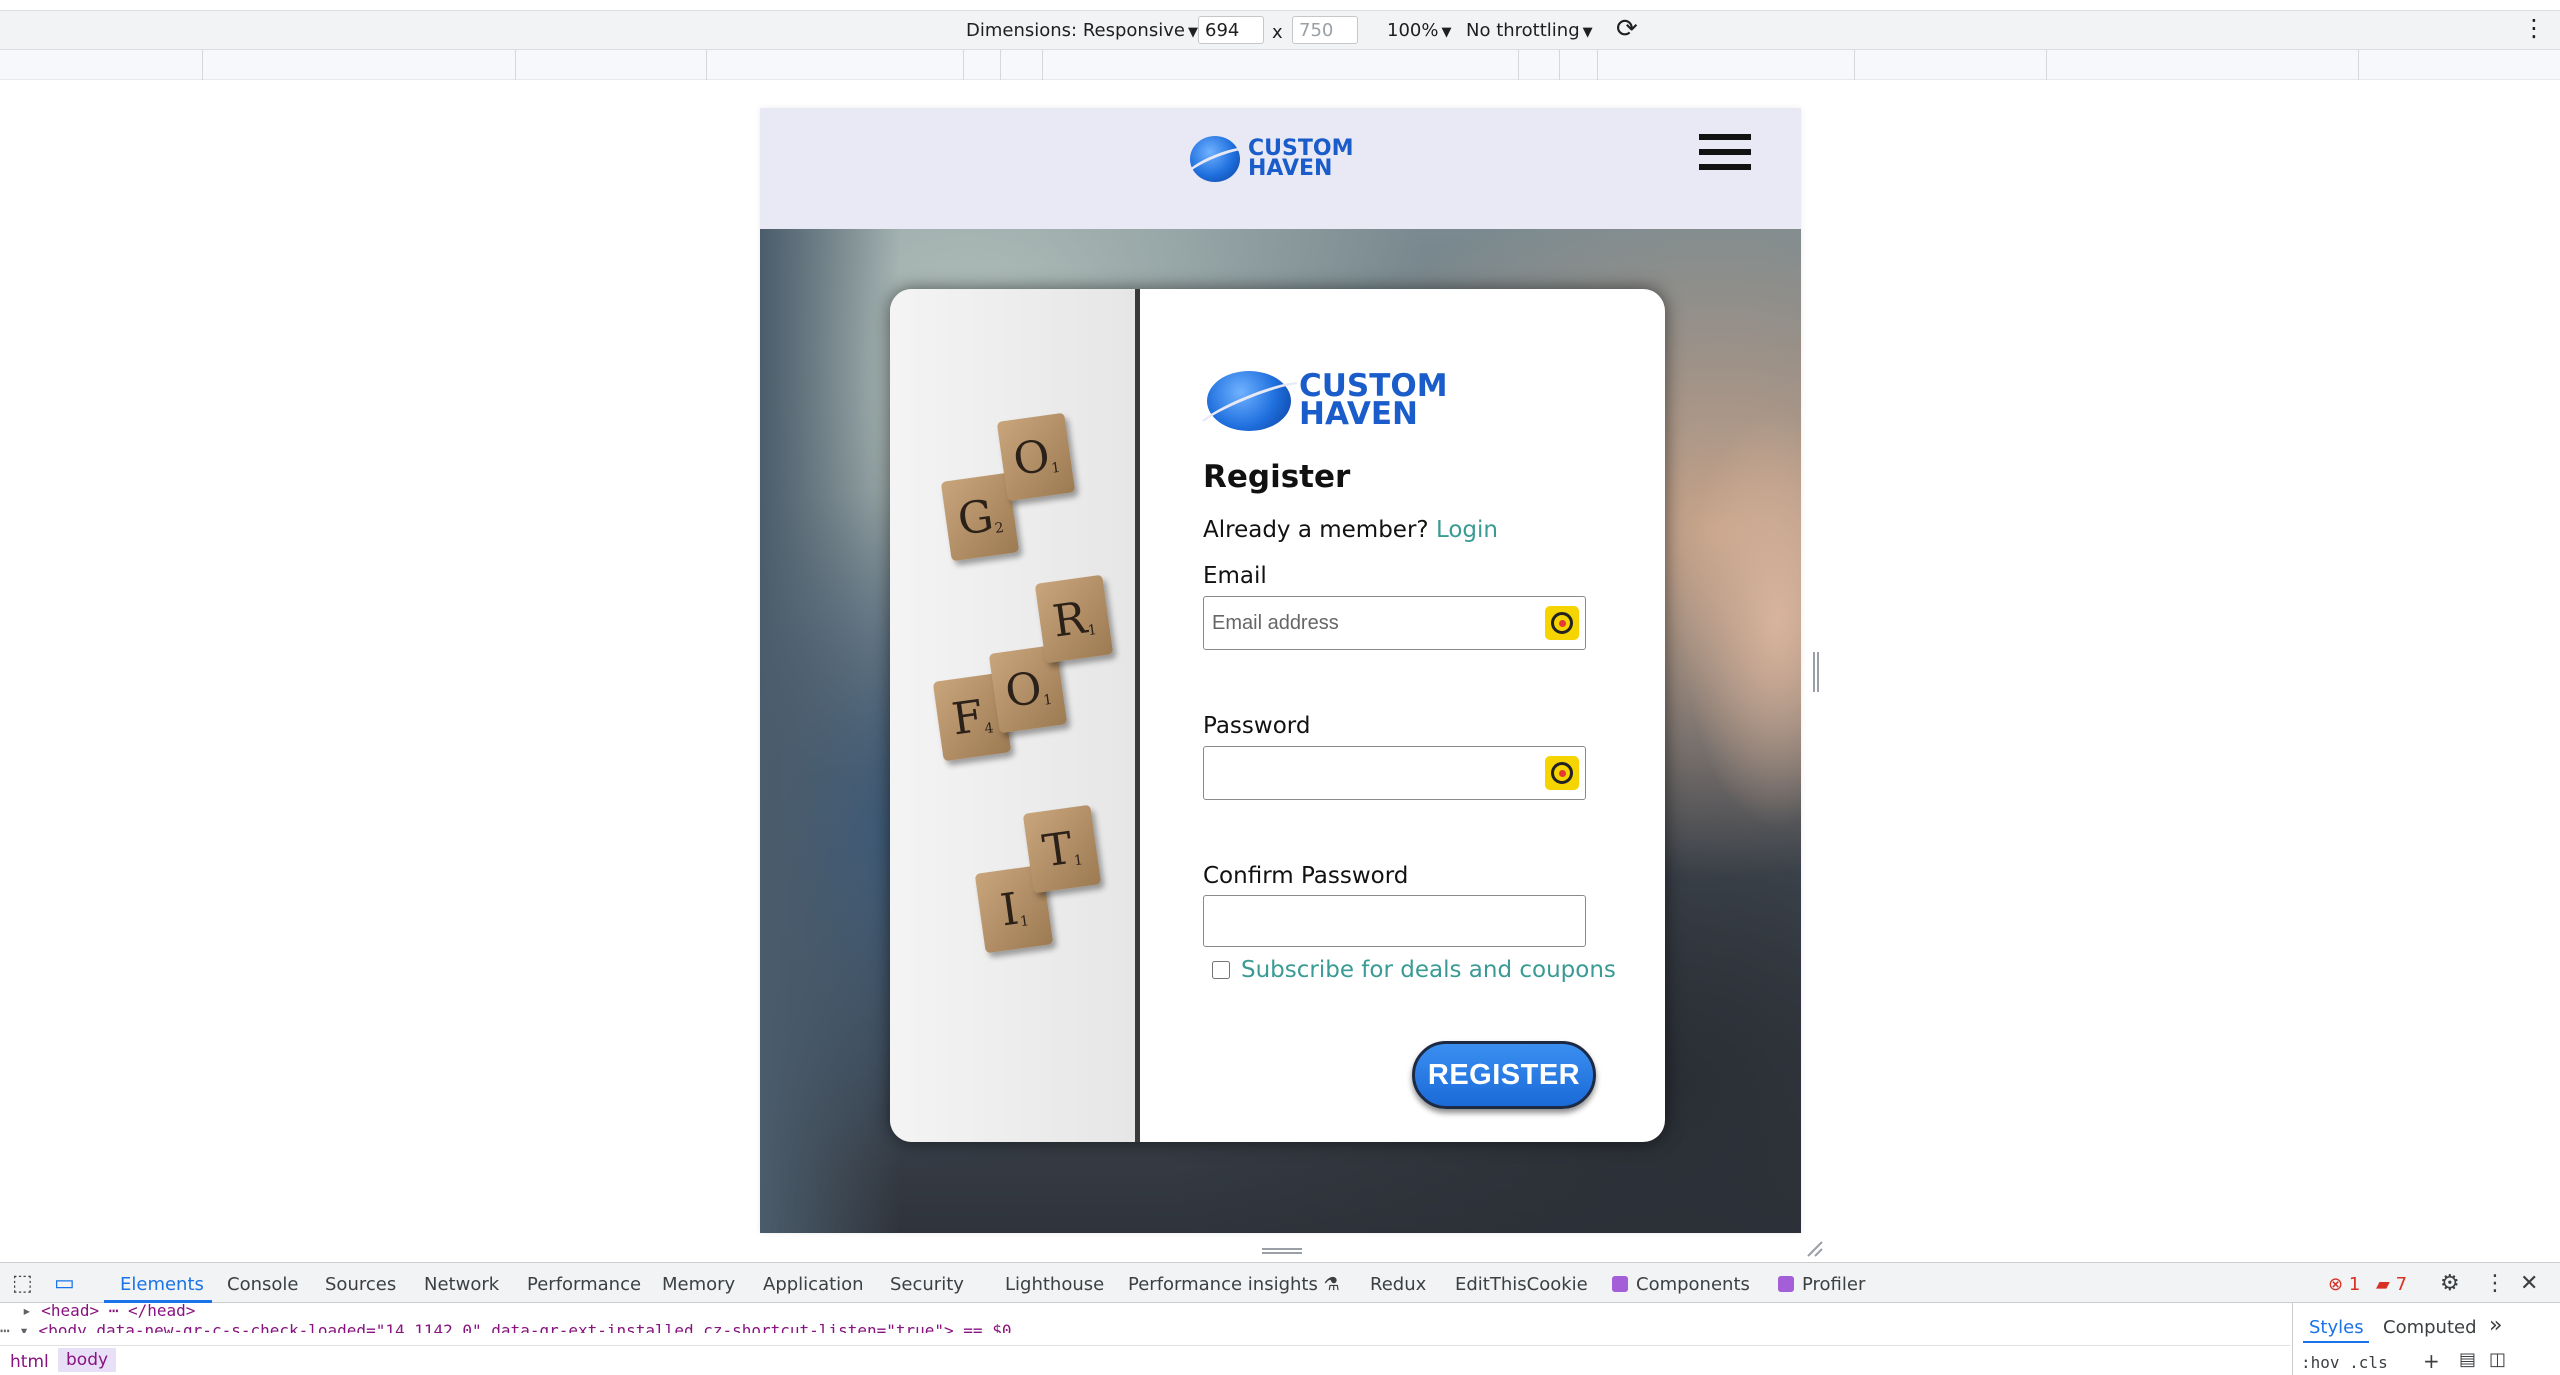  Describe the element at coordinates (22, 1283) in the screenshot. I see `inspect-element-icon: ⬚` at that location.